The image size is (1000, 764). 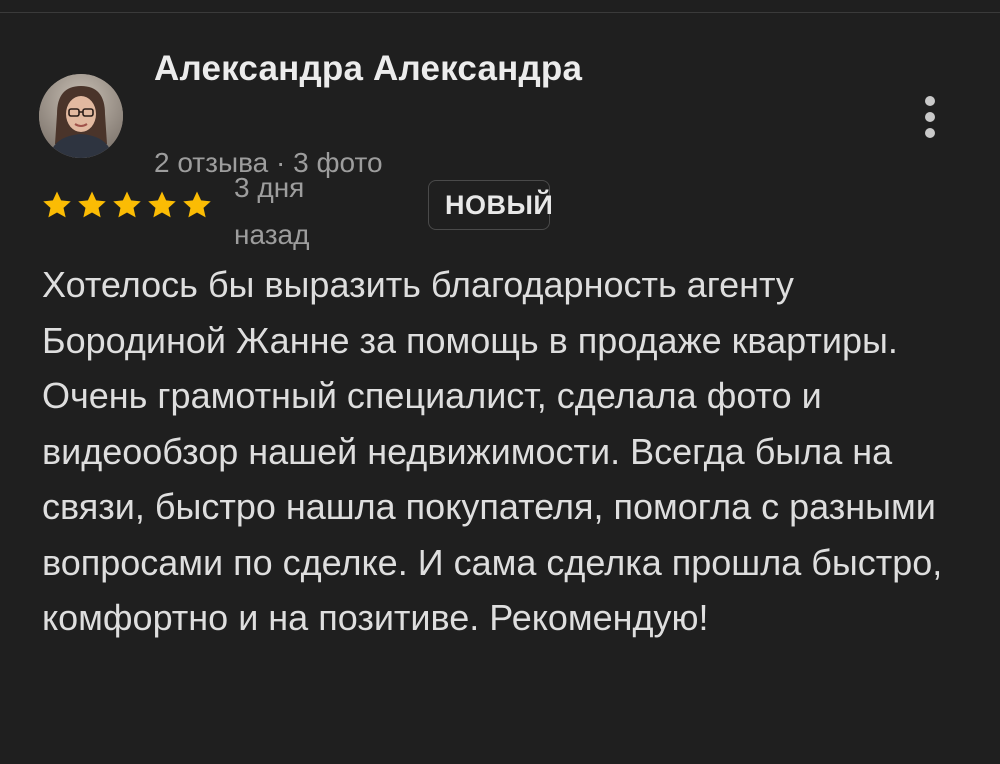 What do you see at coordinates (490, 205) in the screenshot?
I see `new-badge: НОВЫЙ` at bounding box center [490, 205].